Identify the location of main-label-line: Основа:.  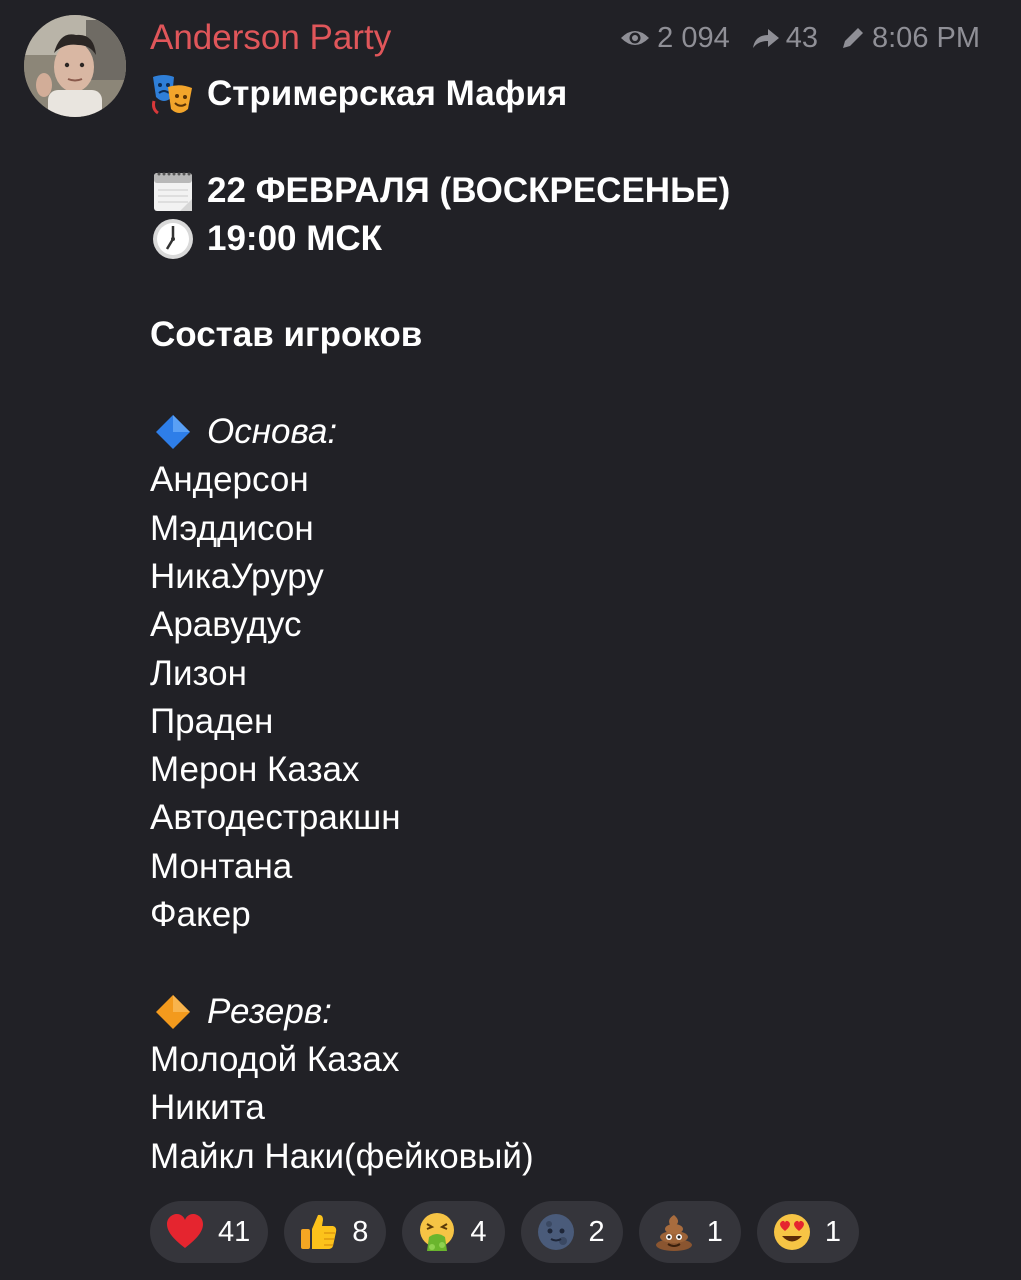
(570, 432).